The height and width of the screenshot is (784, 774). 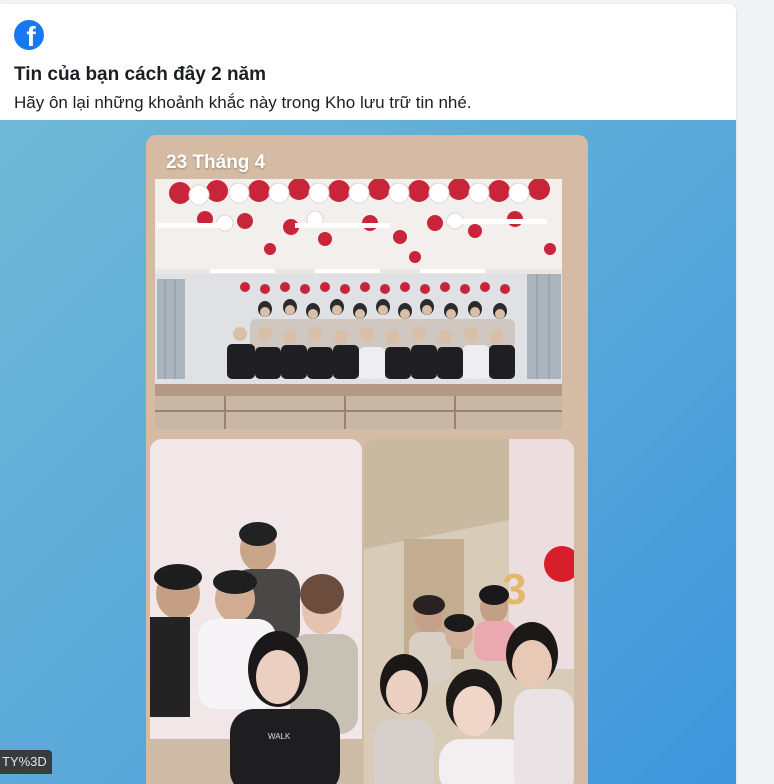 What do you see at coordinates (469, 611) in the screenshot?
I see `selfie-photo-right: 3` at bounding box center [469, 611].